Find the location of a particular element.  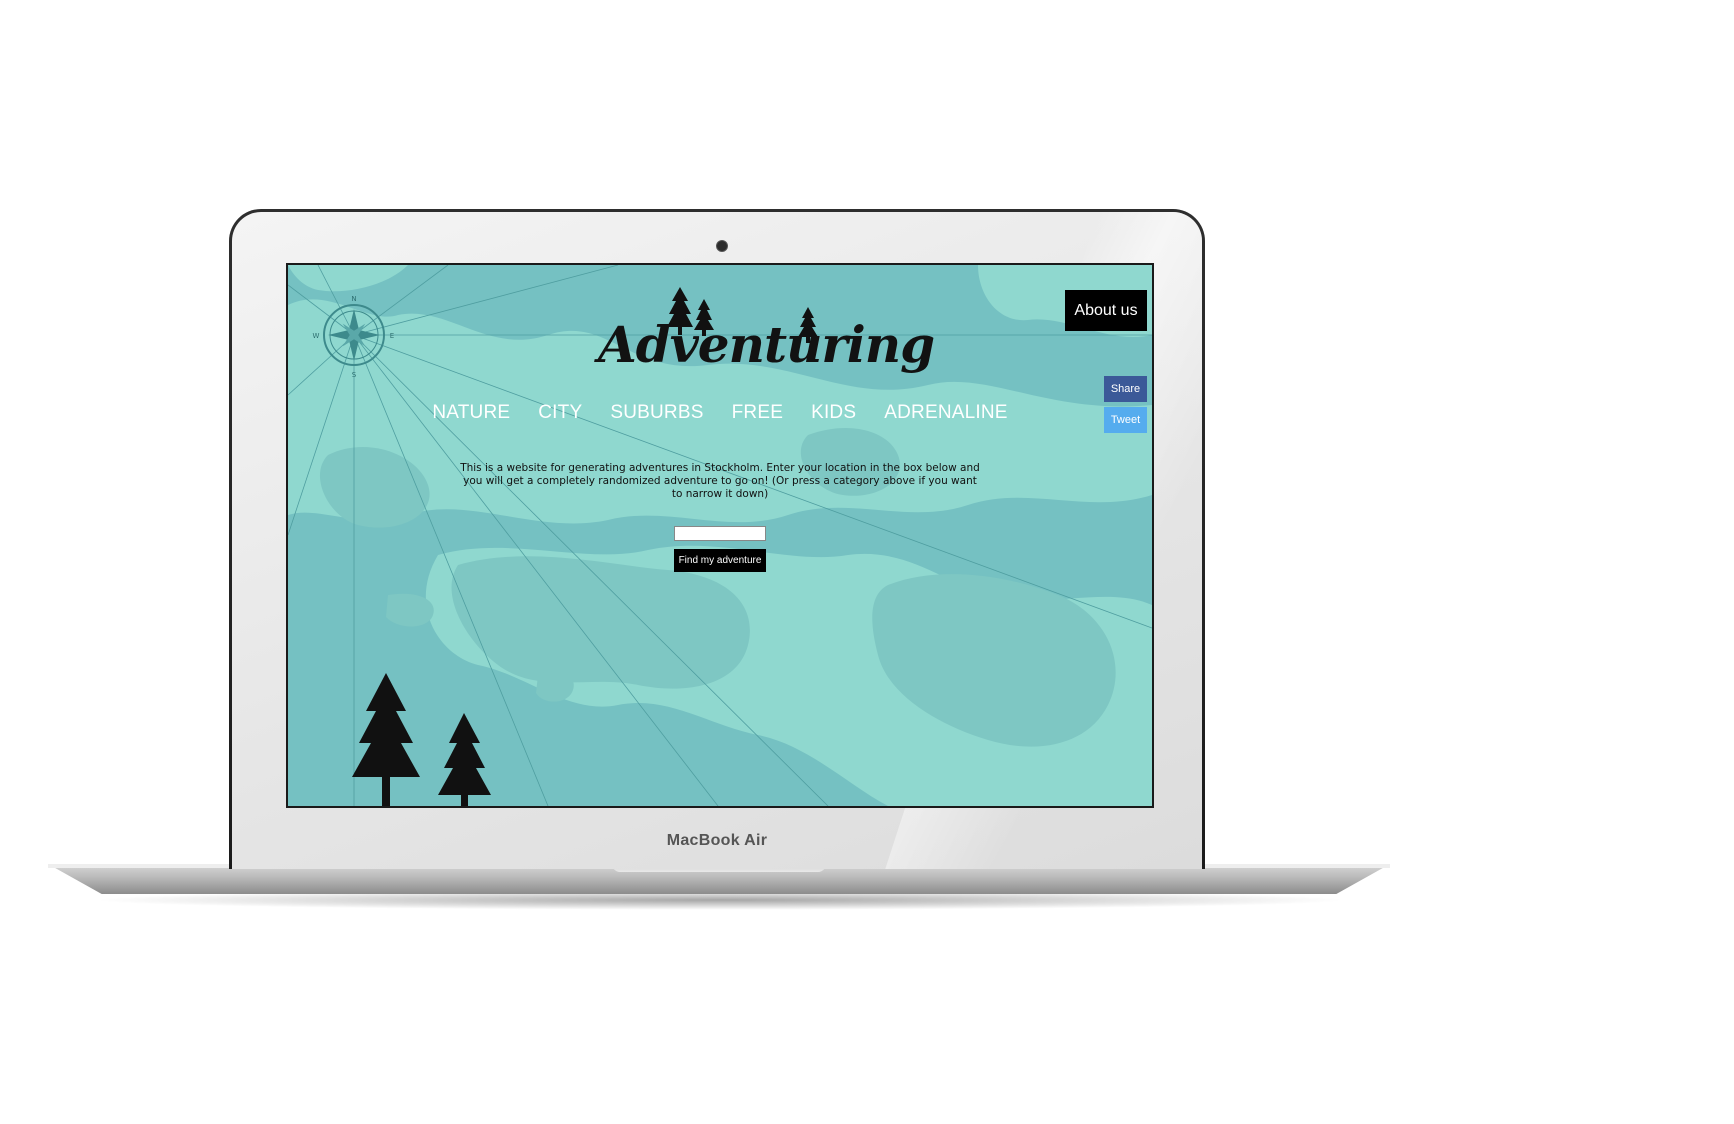

camera-icon is located at coordinates (722, 246).